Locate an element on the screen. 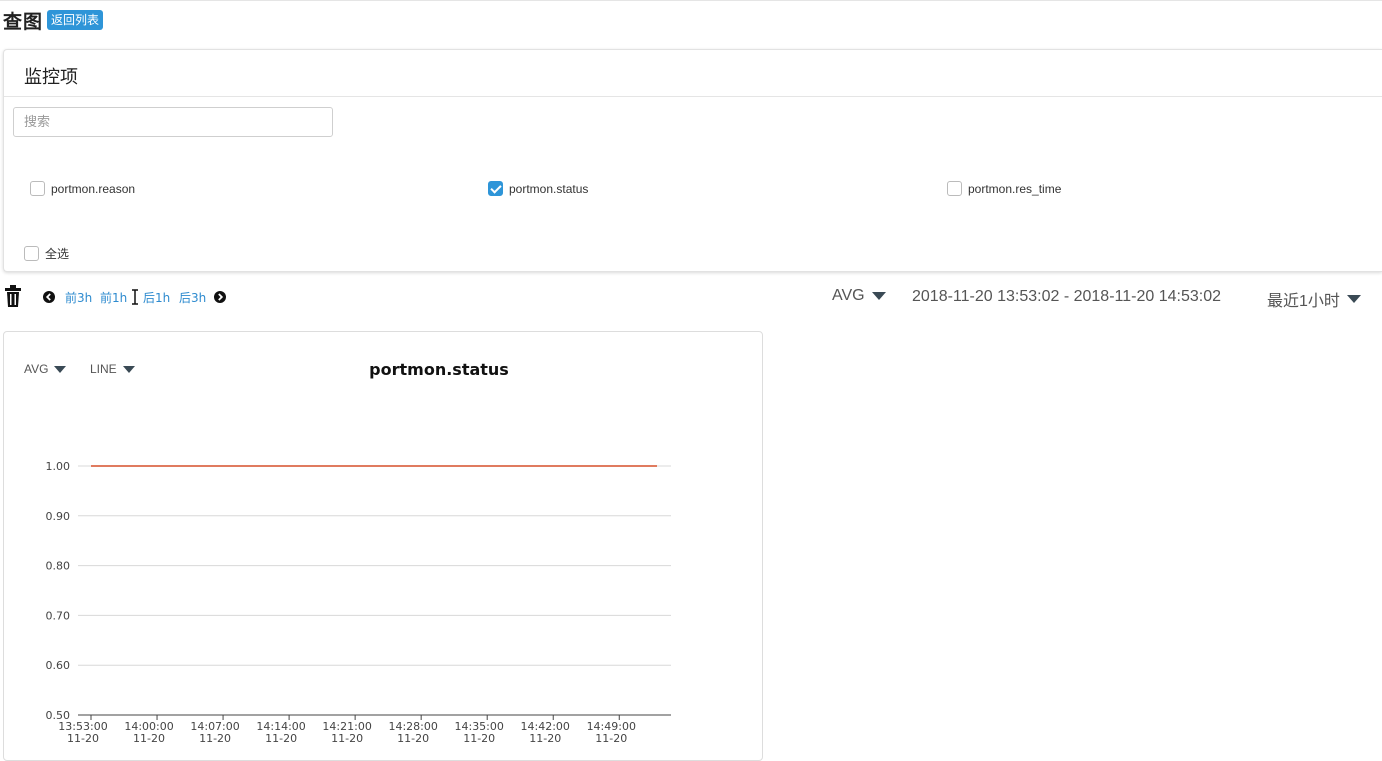 This screenshot has width=1382, height=761. next-arrow-icon is located at coordinates (220, 297).